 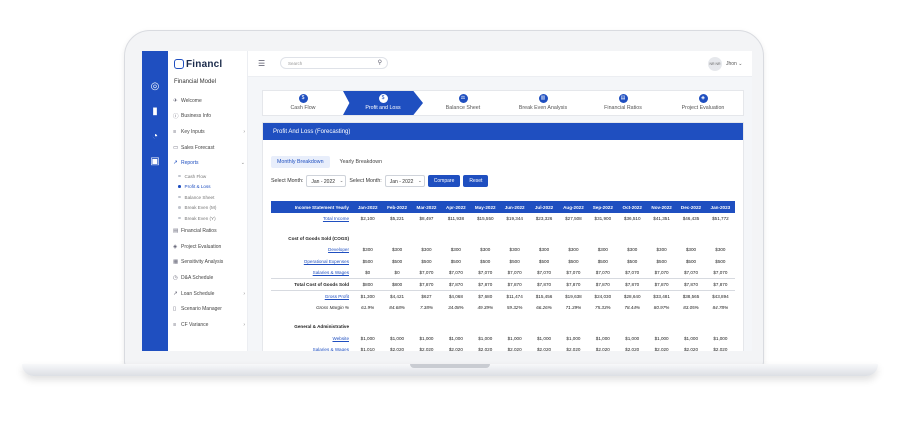 I want to click on menu-icon: ☰, so click(x=261, y=63).